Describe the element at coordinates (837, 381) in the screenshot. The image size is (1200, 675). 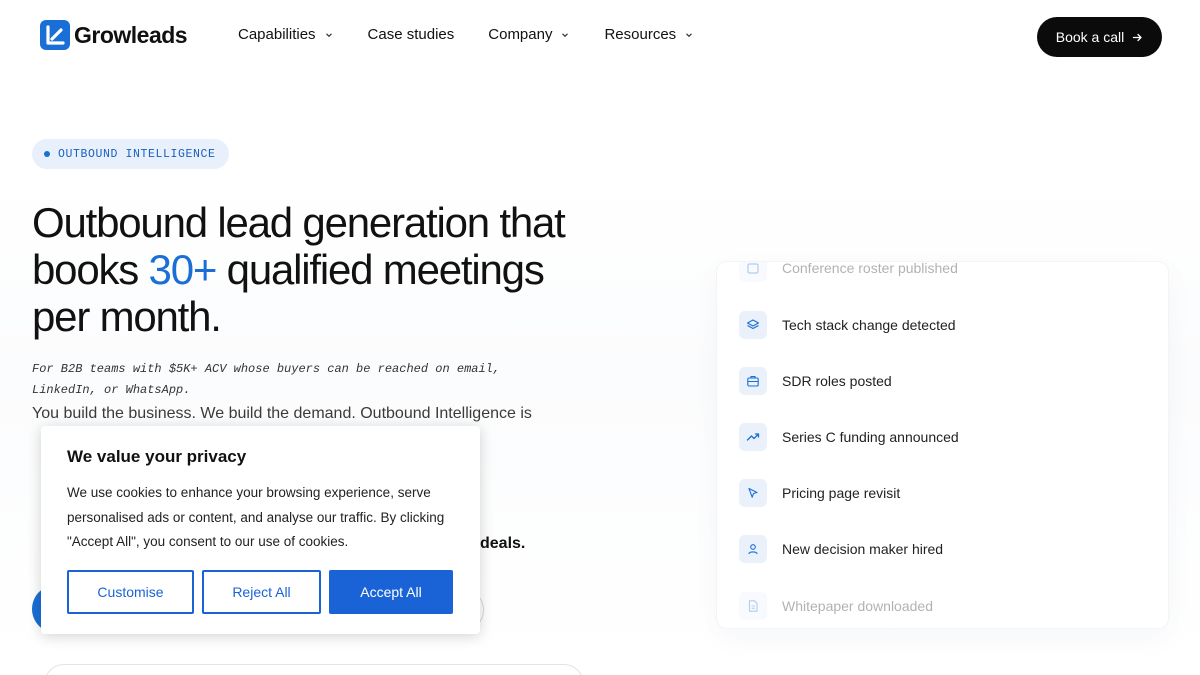
I see `signal-label: SDR roles posted` at that location.